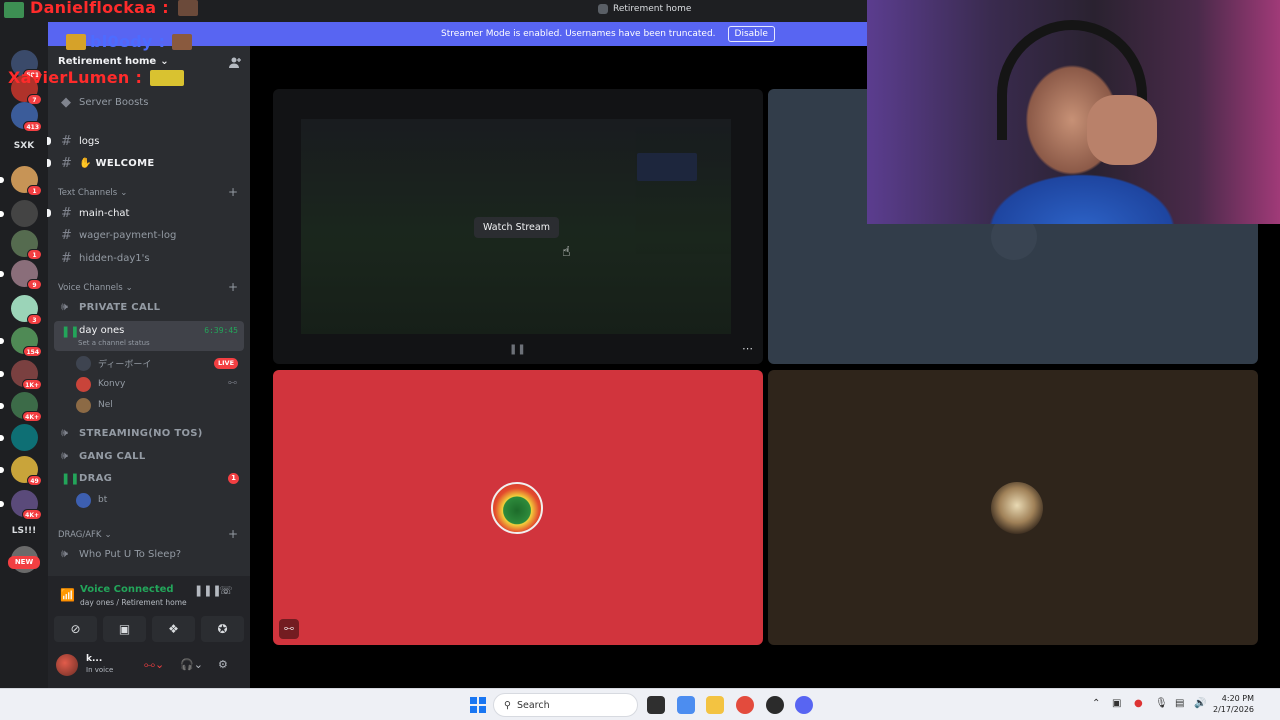 Image resolution: width=1280 pixels, height=720 pixels. Describe the element at coordinates (66, 163) in the screenshot. I see `hash-icon: #` at that location.